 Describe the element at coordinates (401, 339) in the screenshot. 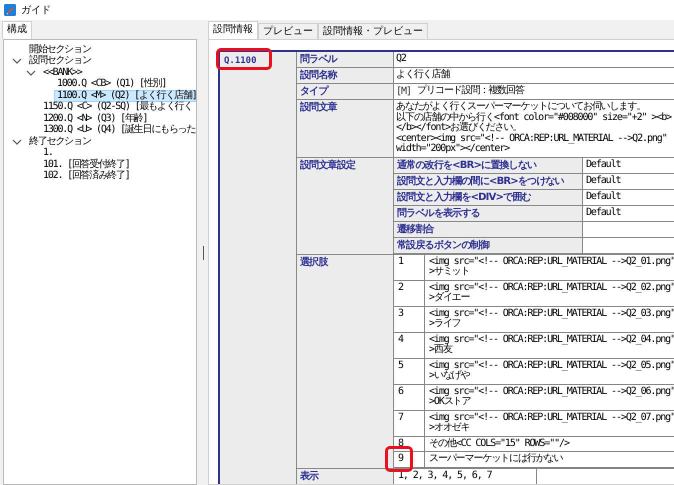

I see `choice-number: 4` at that location.